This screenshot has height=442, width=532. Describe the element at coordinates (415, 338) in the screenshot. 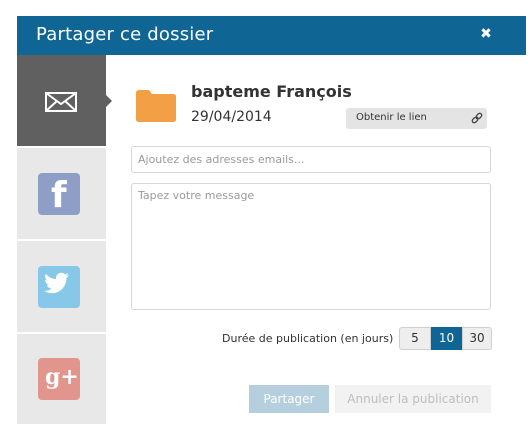

I see `duration-option-5: 5` at that location.